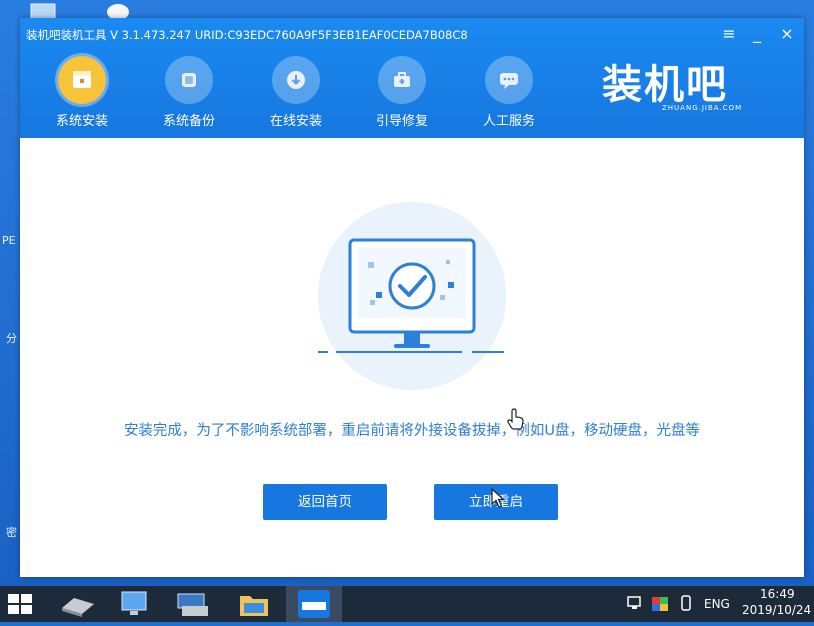 This screenshot has width=814, height=626. Describe the element at coordinates (9, 240) in the screenshot. I see `desktop-label-pe: PE` at that location.